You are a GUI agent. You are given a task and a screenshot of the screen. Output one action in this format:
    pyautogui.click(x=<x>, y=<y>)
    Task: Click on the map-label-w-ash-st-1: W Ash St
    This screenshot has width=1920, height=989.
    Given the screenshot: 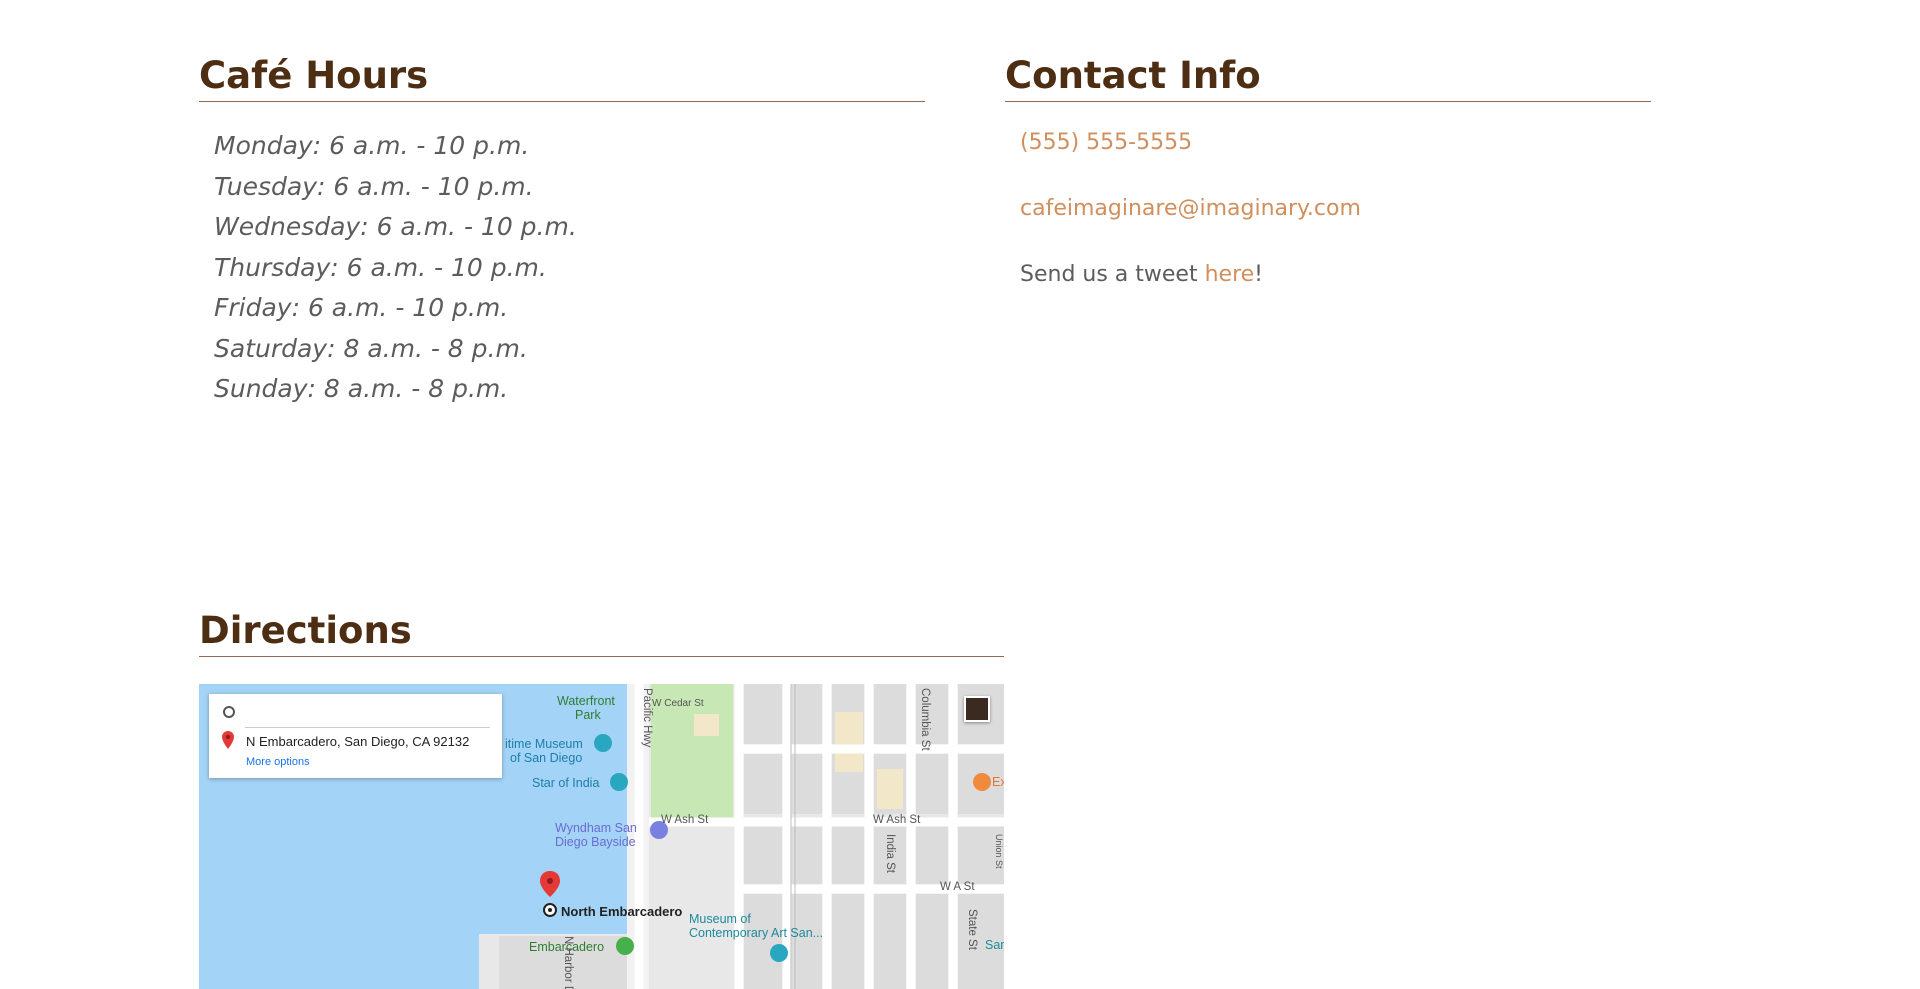 What is the action you would take?
    pyautogui.click(x=685, y=820)
    